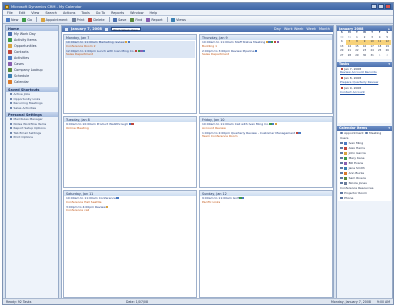 The height and width of the screenshot is (307, 396). Describe the element at coordinates (7, 6) in the screenshot. I see `app-logo-icon` at that location.